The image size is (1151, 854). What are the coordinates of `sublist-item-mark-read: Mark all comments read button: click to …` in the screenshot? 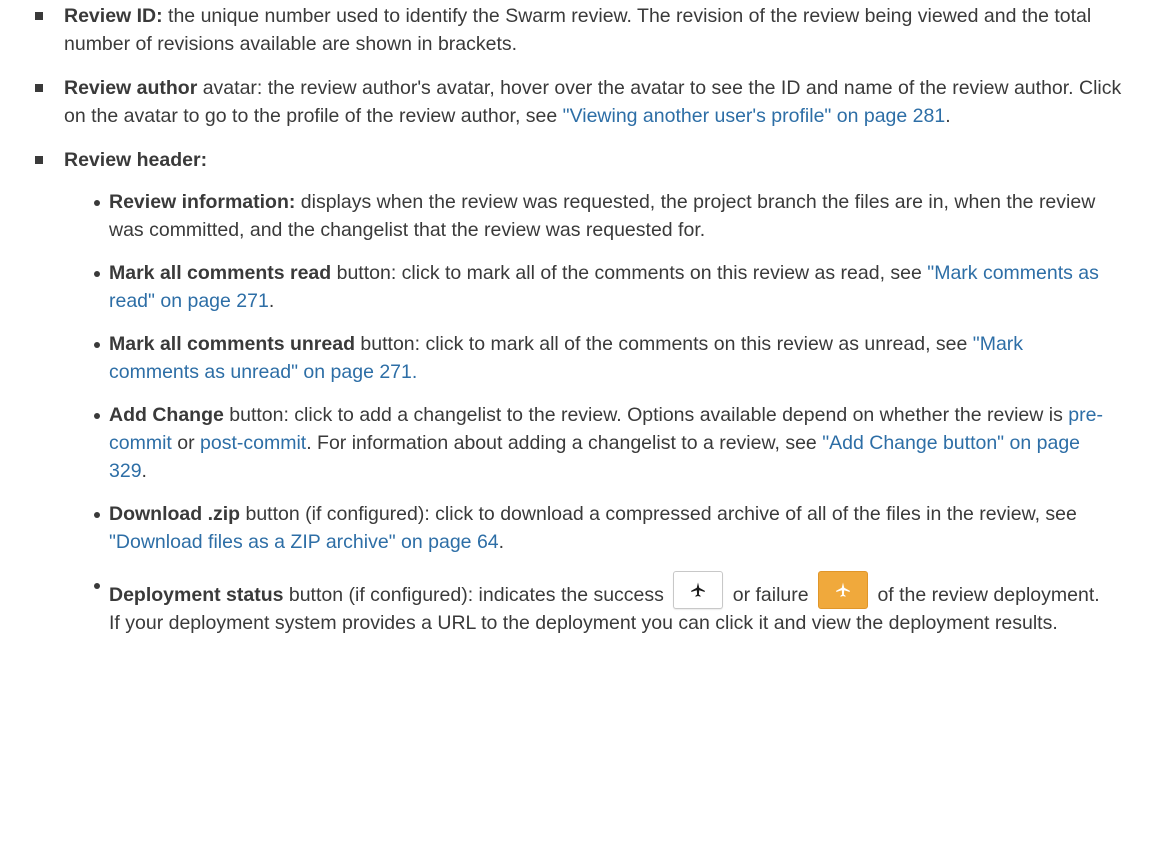 It's located at (595, 287).